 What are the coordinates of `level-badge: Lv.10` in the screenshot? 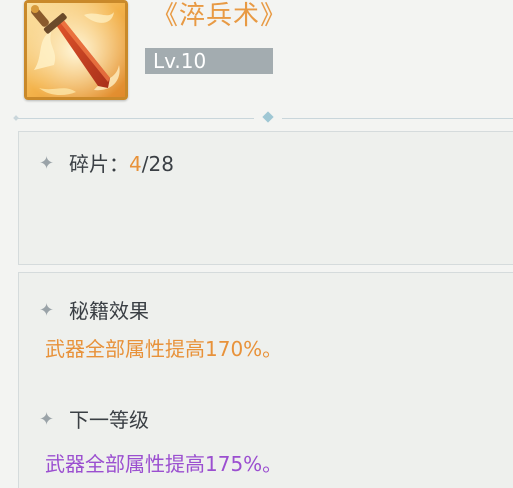 It's located at (209, 61).